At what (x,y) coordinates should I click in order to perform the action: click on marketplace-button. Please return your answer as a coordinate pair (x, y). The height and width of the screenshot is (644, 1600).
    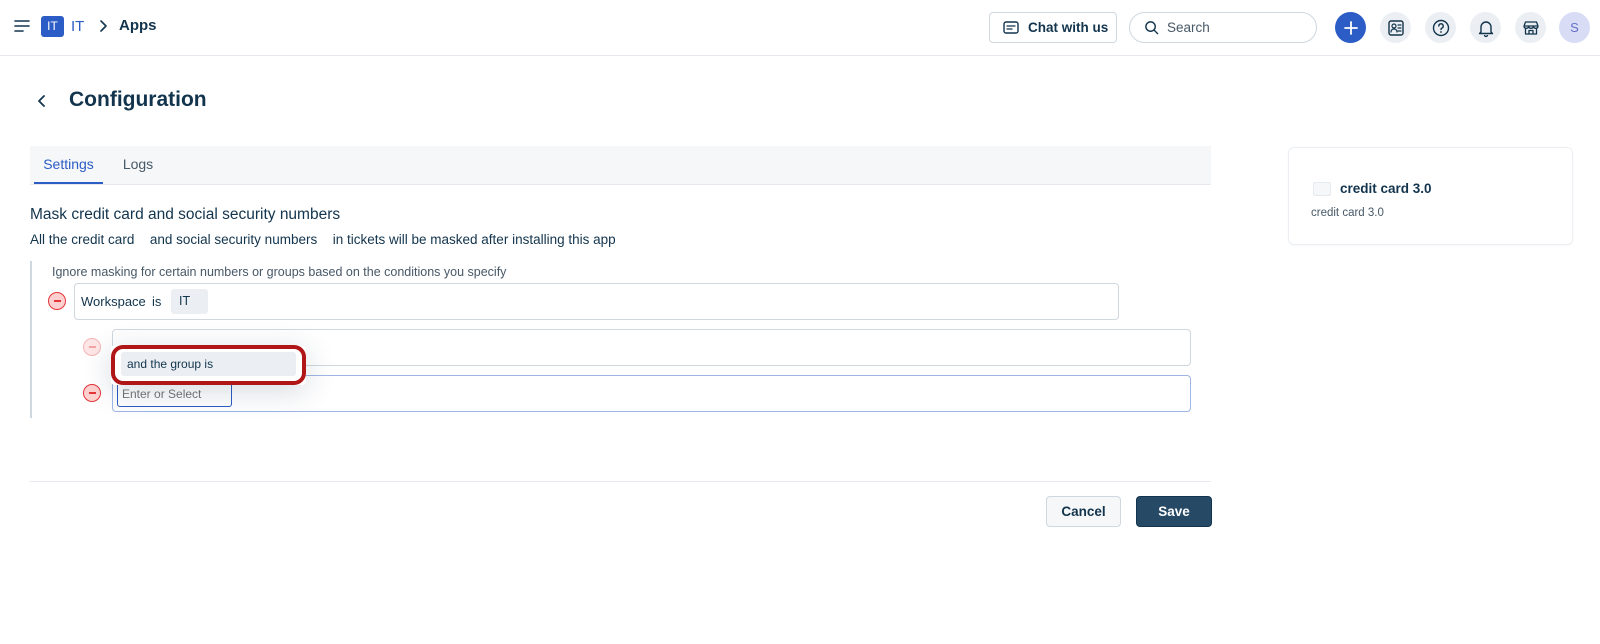
    Looking at the image, I should click on (1530, 27).